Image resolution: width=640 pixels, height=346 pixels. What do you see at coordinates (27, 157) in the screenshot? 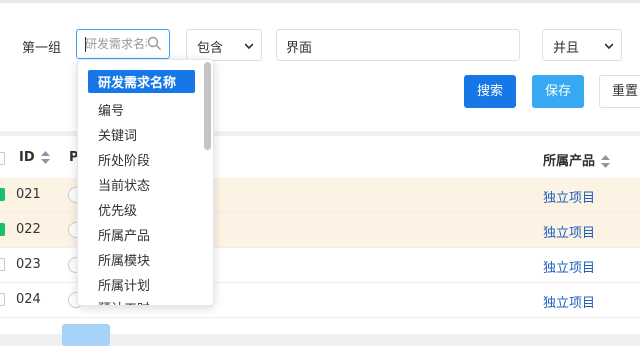
I see `column-header-id-label: ID` at bounding box center [27, 157].